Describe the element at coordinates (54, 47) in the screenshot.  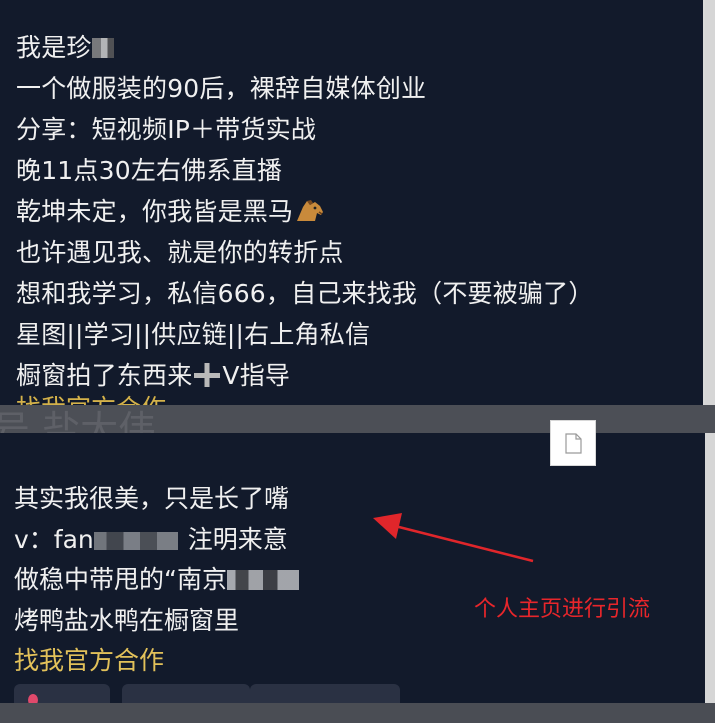
I see `bio-line-1-text: 我是珍` at that location.